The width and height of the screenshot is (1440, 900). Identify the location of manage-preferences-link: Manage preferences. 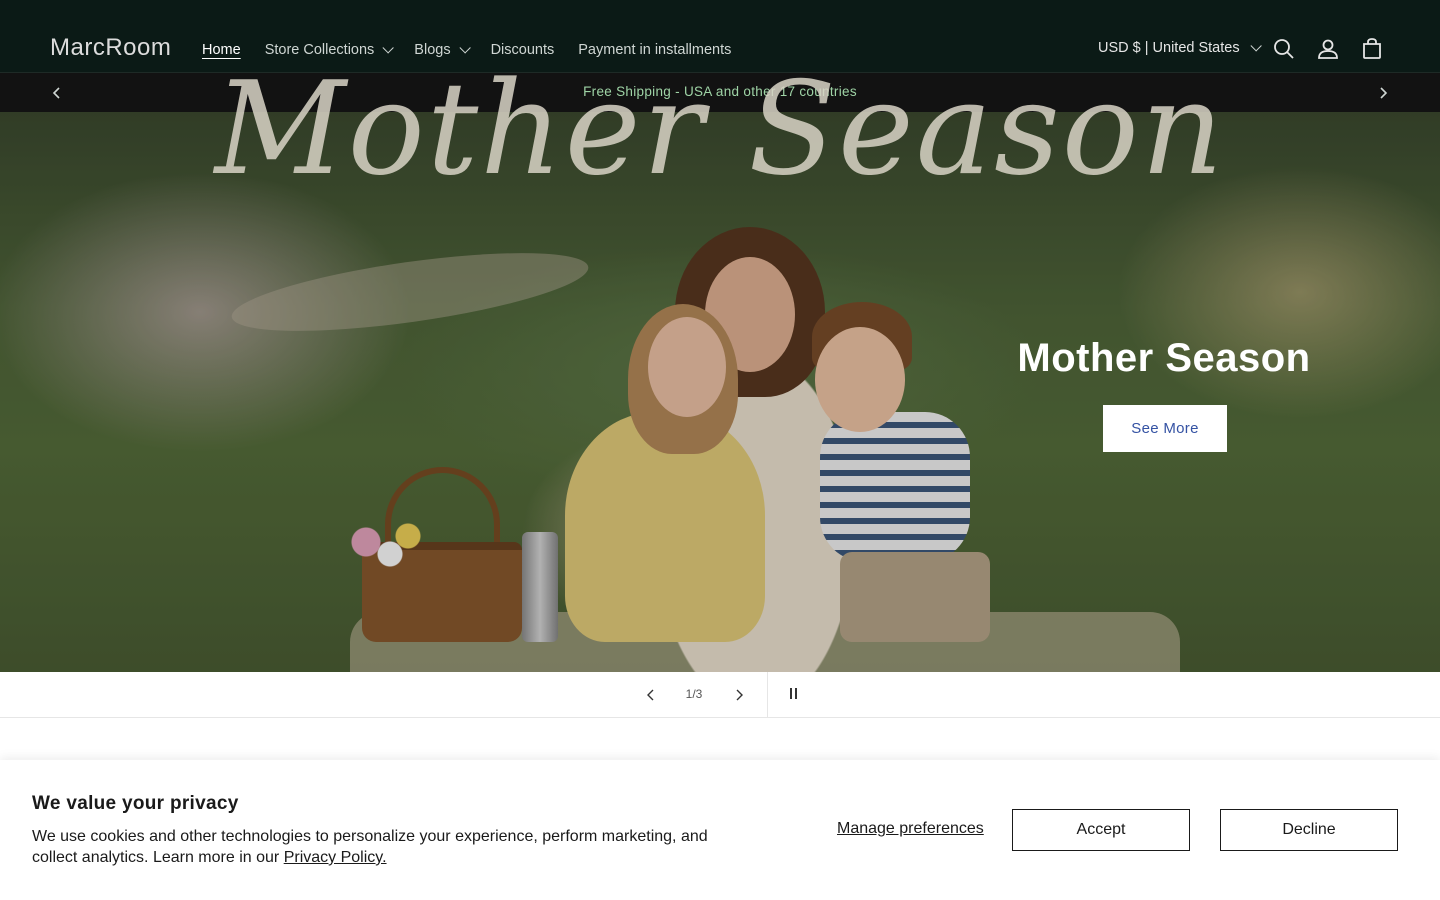
(910, 829).